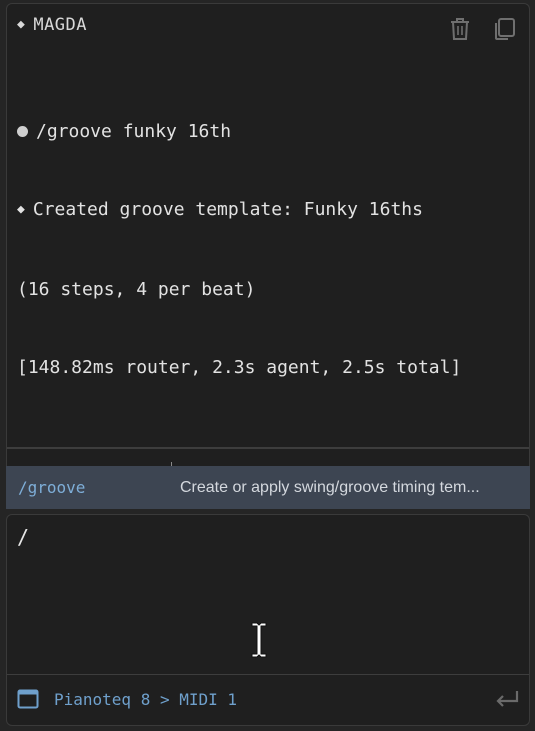 This screenshot has height=731, width=535. What do you see at coordinates (22, 131) in the screenshot?
I see `user-bullet-icon` at bounding box center [22, 131].